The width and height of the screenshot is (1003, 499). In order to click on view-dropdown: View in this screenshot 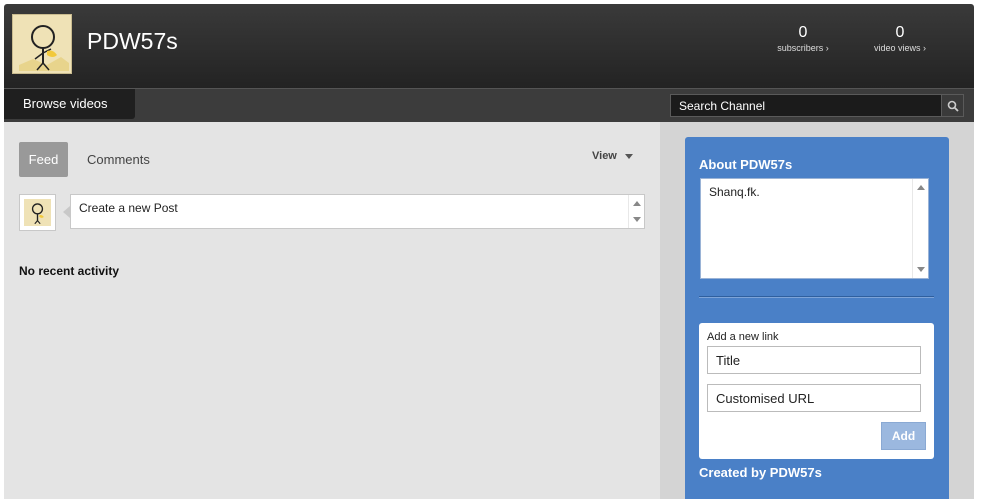, I will do `click(612, 156)`.